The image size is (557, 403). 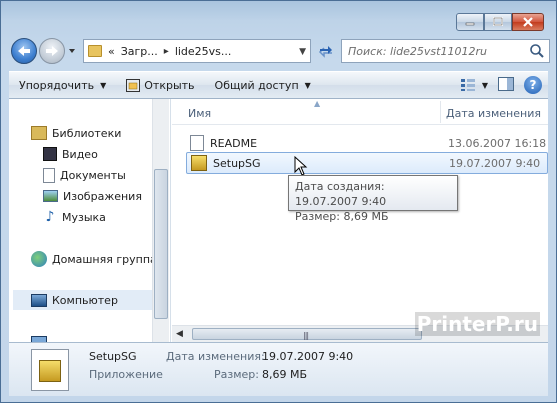 I want to click on nav-item-images: Изображения, so click(x=92, y=196).